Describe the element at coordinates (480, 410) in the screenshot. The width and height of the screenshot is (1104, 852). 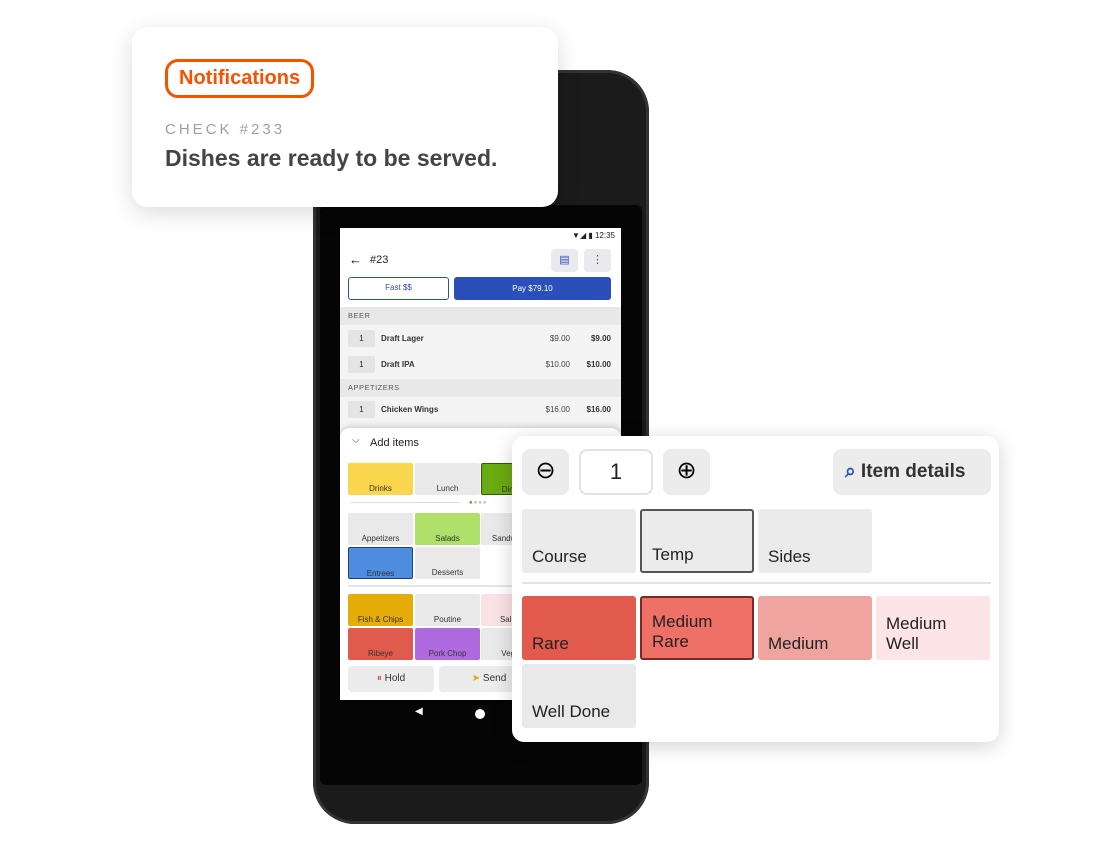
I see `order-row: 1 Chicken Wings $16.00 $16.00` at that location.